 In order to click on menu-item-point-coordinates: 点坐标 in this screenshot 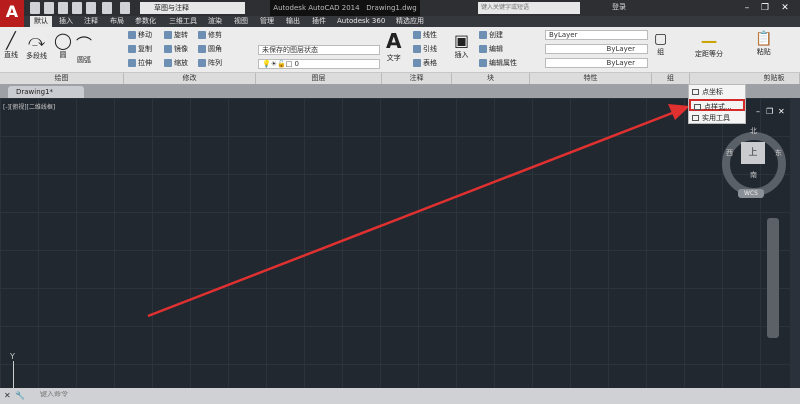, I will do `click(717, 92)`.